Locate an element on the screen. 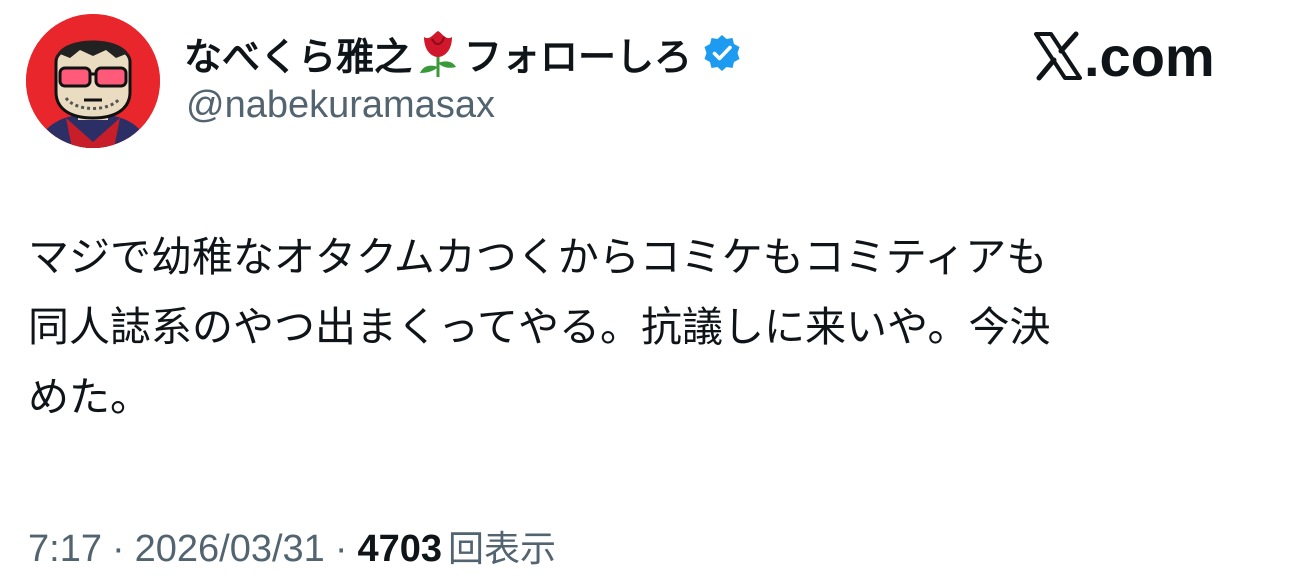 This screenshot has width=1290, height=580. verified-badge-icon is located at coordinates (722, 53).